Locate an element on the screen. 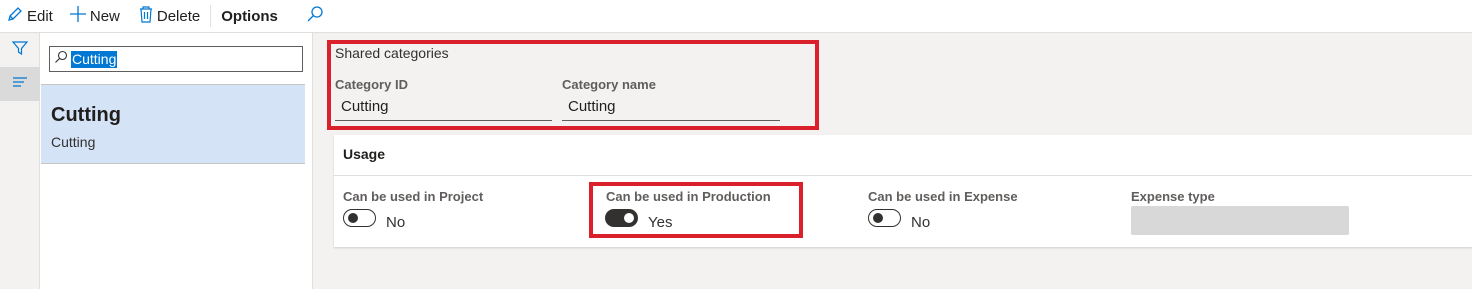  list-icon is located at coordinates (20, 84).